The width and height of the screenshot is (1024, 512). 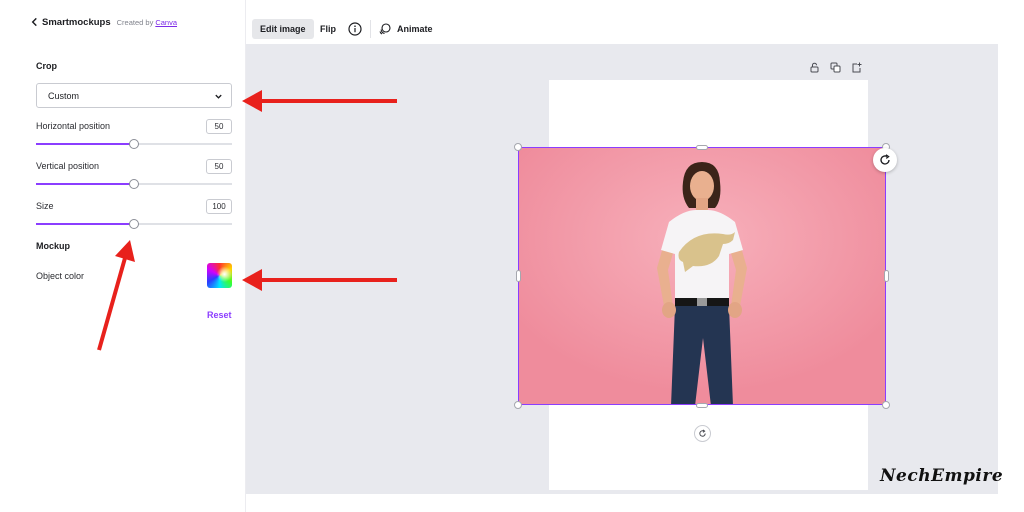 What do you see at coordinates (53, 246) in the screenshot?
I see `mockup-section-title: Mockup` at bounding box center [53, 246].